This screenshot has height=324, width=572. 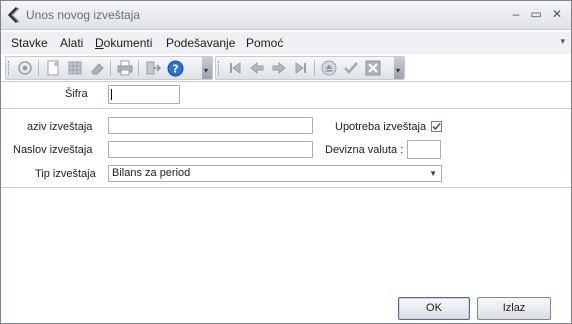 What do you see at coordinates (75, 68) in the screenshot?
I see `grid-icon` at bounding box center [75, 68].